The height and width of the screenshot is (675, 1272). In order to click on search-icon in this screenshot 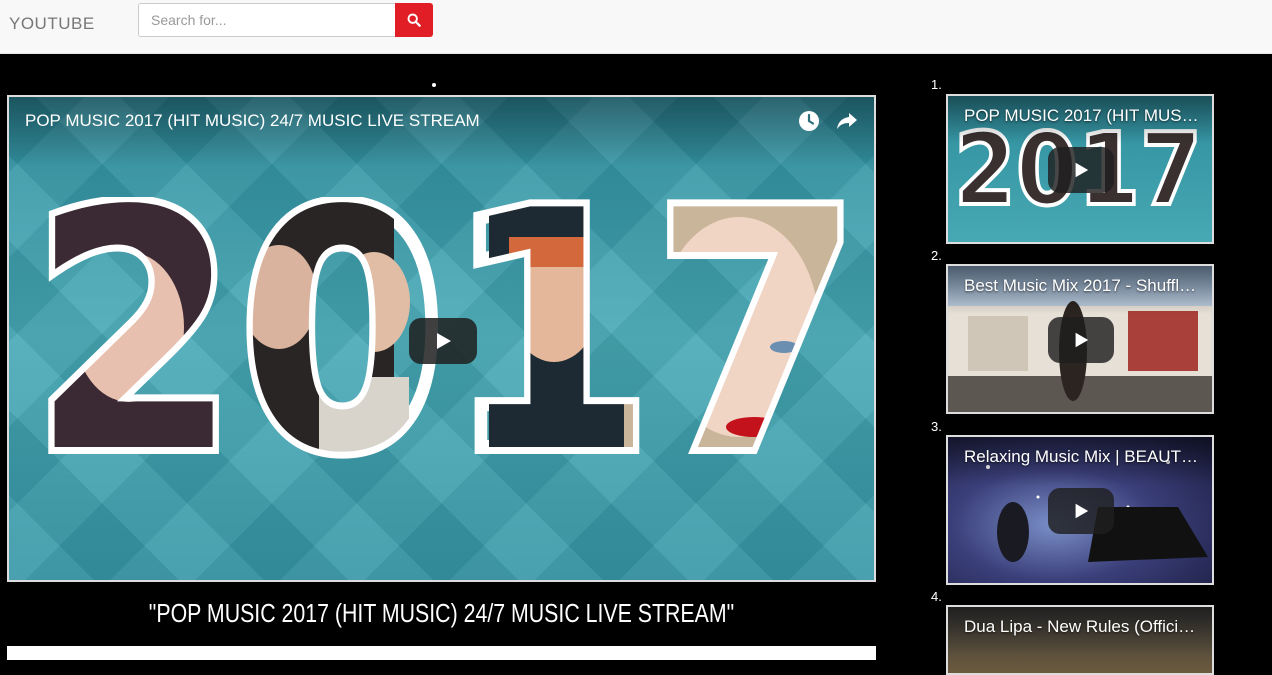, I will do `click(414, 20)`.